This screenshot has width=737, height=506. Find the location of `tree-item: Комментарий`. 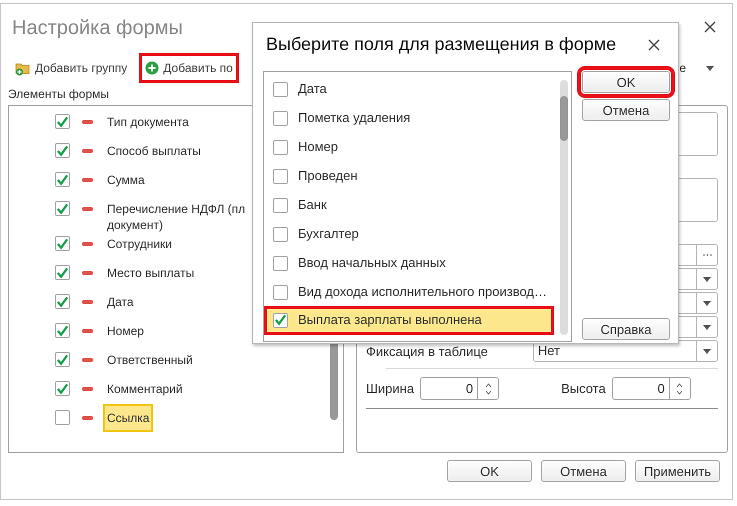

tree-item: Комментарий is located at coordinates (145, 389).